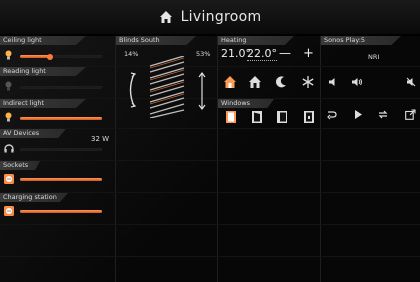 The width and height of the screenshot is (420, 282). I want to click on header-bar: Livingroom, so click(210, 17).